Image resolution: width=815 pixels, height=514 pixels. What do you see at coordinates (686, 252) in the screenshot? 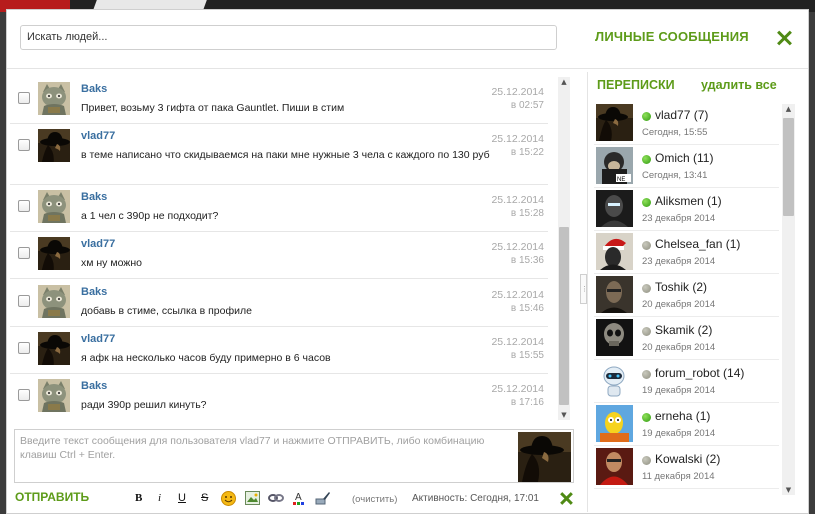
I see `conversation-item: Chelsea_fan (1) 23 декабря 2014` at bounding box center [686, 252].